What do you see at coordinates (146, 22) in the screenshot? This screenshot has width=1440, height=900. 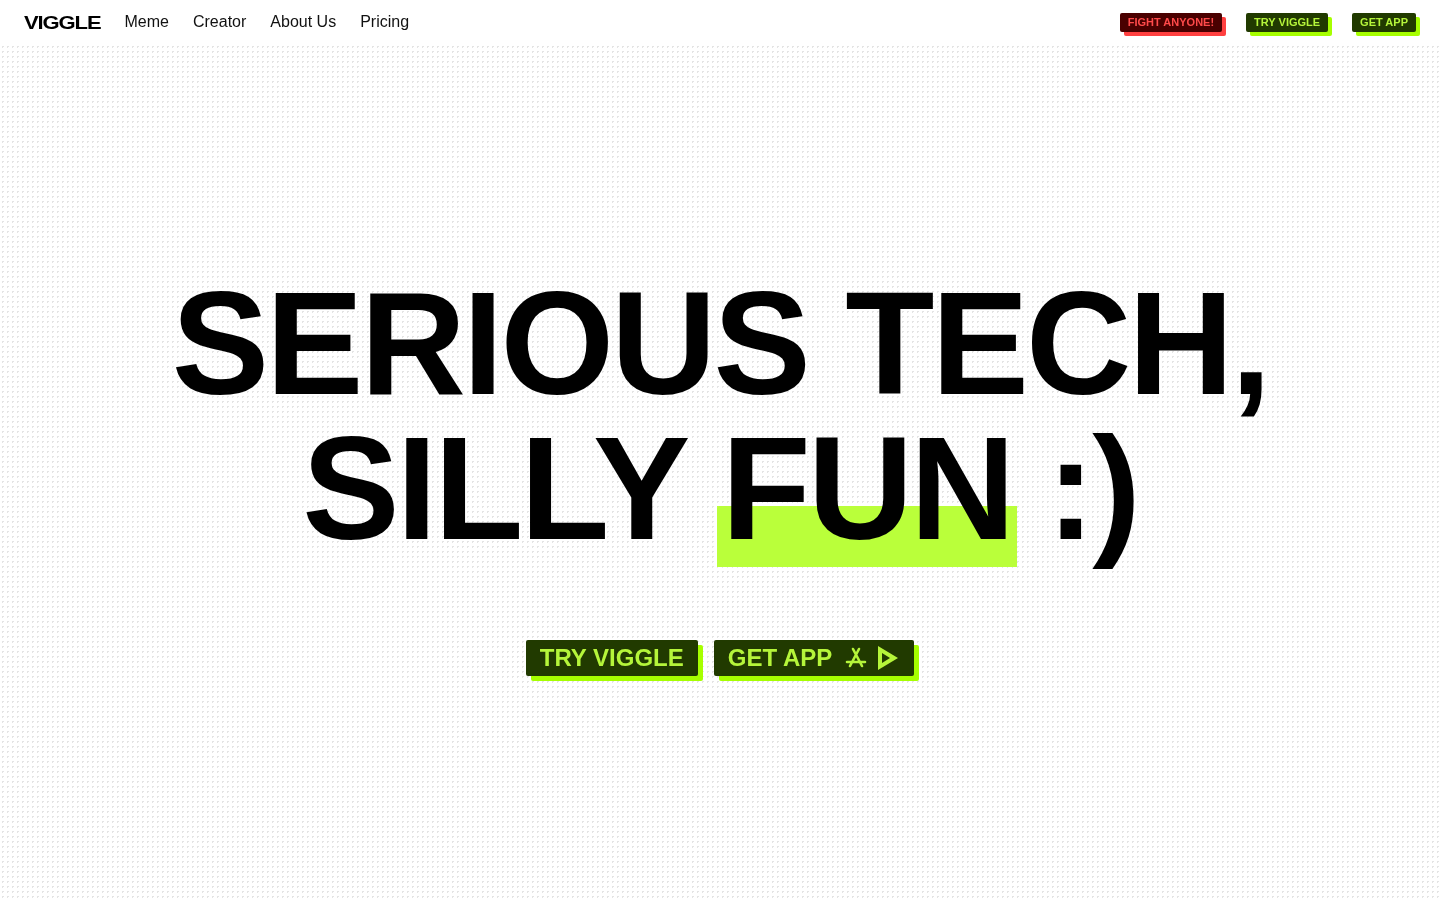 I see `nav-link: Meme` at bounding box center [146, 22].